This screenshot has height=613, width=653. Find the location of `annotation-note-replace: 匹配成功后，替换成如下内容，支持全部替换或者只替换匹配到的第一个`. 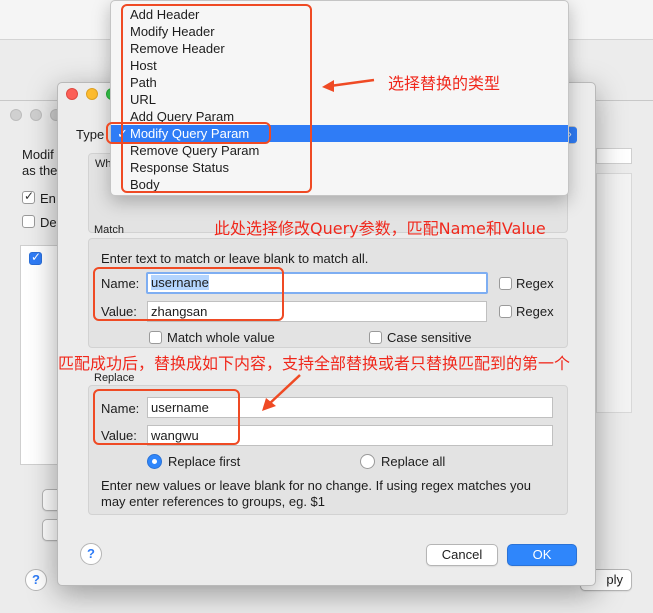

annotation-note-replace: 匹配成功后，替换成如下内容，支持全部替换或者只替换匹配到的第一个 is located at coordinates (314, 363).